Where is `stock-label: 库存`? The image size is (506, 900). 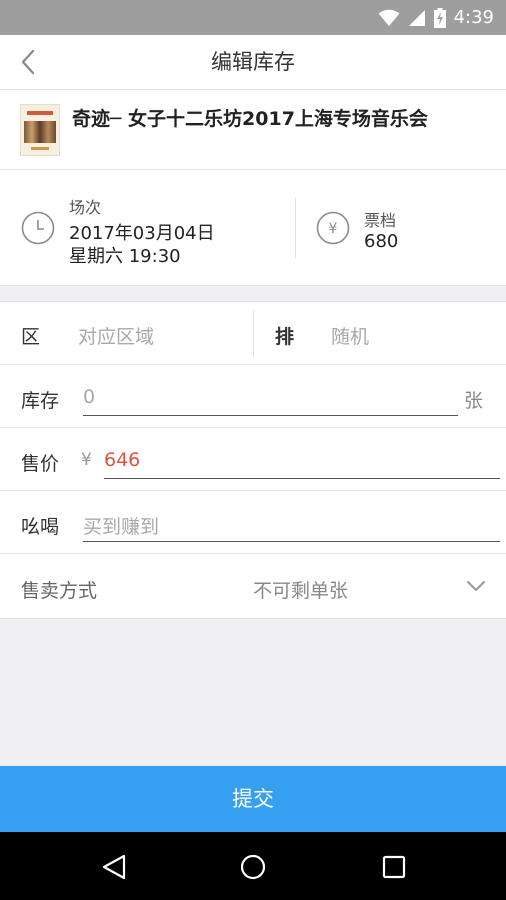 stock-label: 库存 is located at coordinates (40, 401).